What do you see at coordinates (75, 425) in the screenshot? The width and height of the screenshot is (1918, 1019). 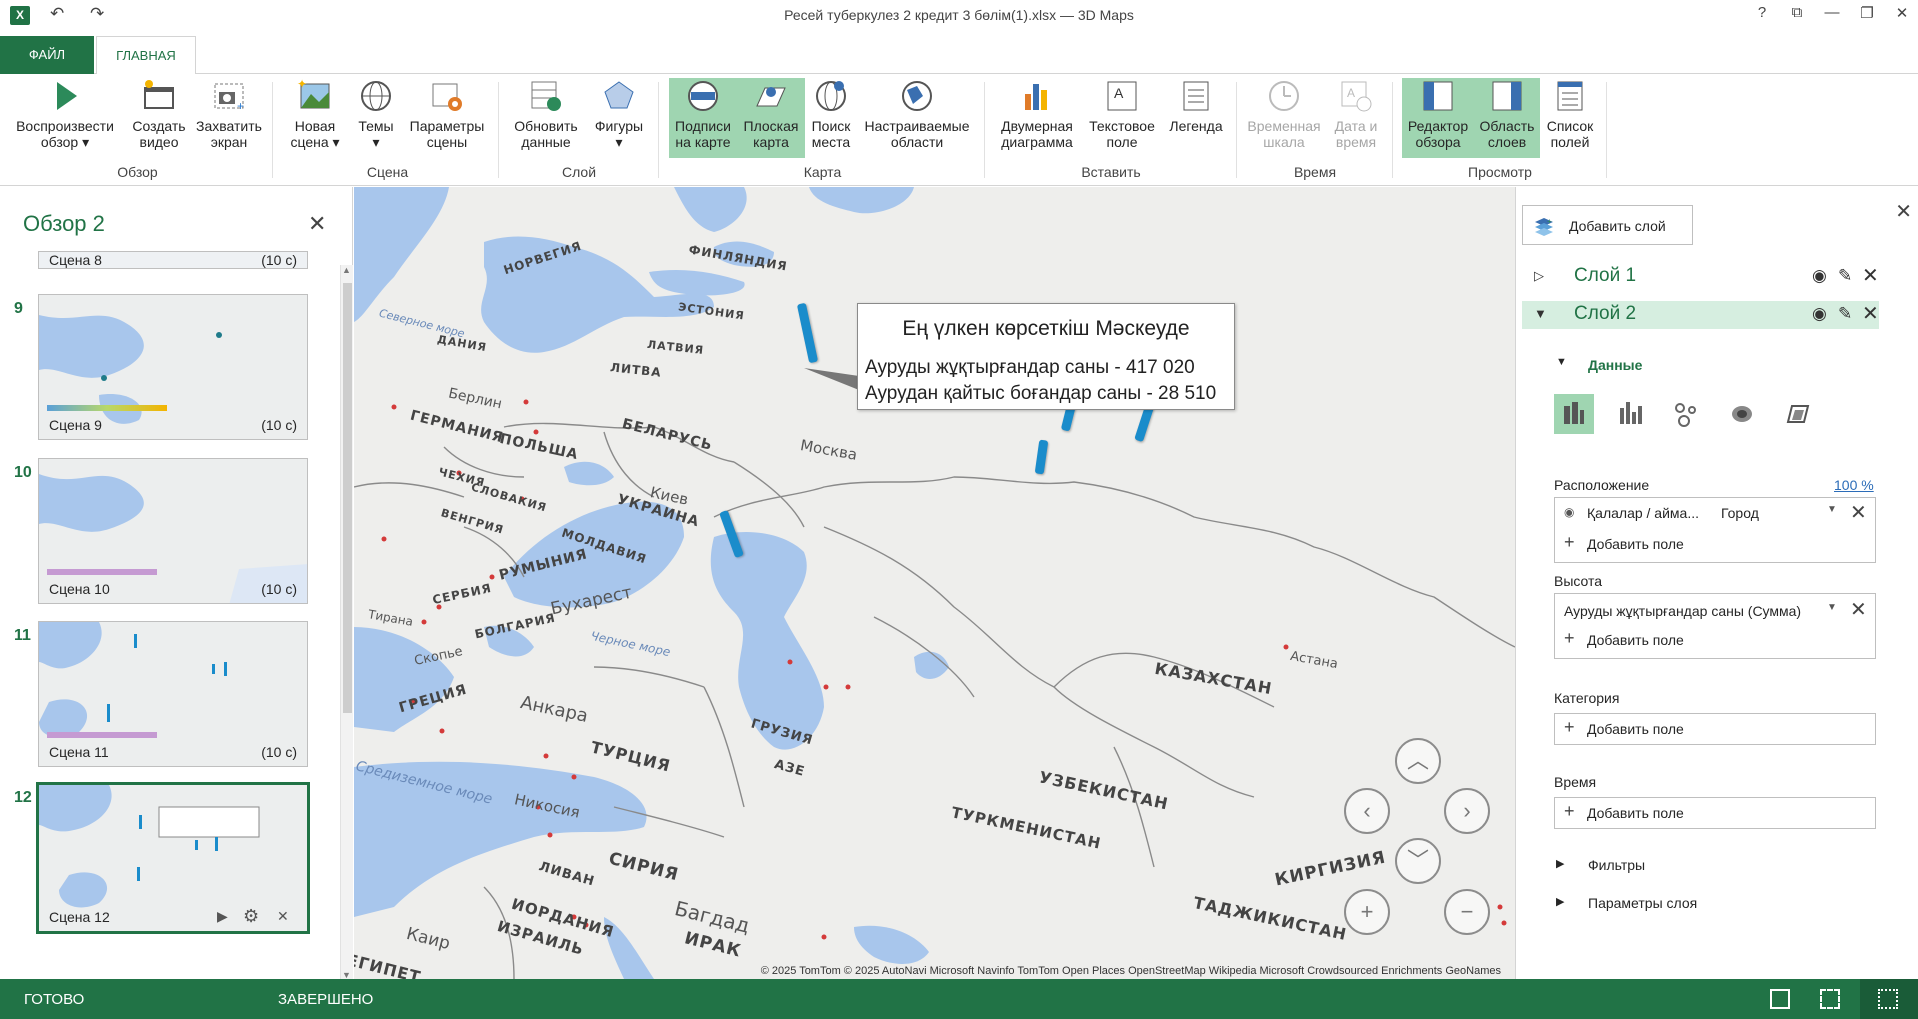 I see `scene-label: Сцена 9` at bounding box center [75, 425].